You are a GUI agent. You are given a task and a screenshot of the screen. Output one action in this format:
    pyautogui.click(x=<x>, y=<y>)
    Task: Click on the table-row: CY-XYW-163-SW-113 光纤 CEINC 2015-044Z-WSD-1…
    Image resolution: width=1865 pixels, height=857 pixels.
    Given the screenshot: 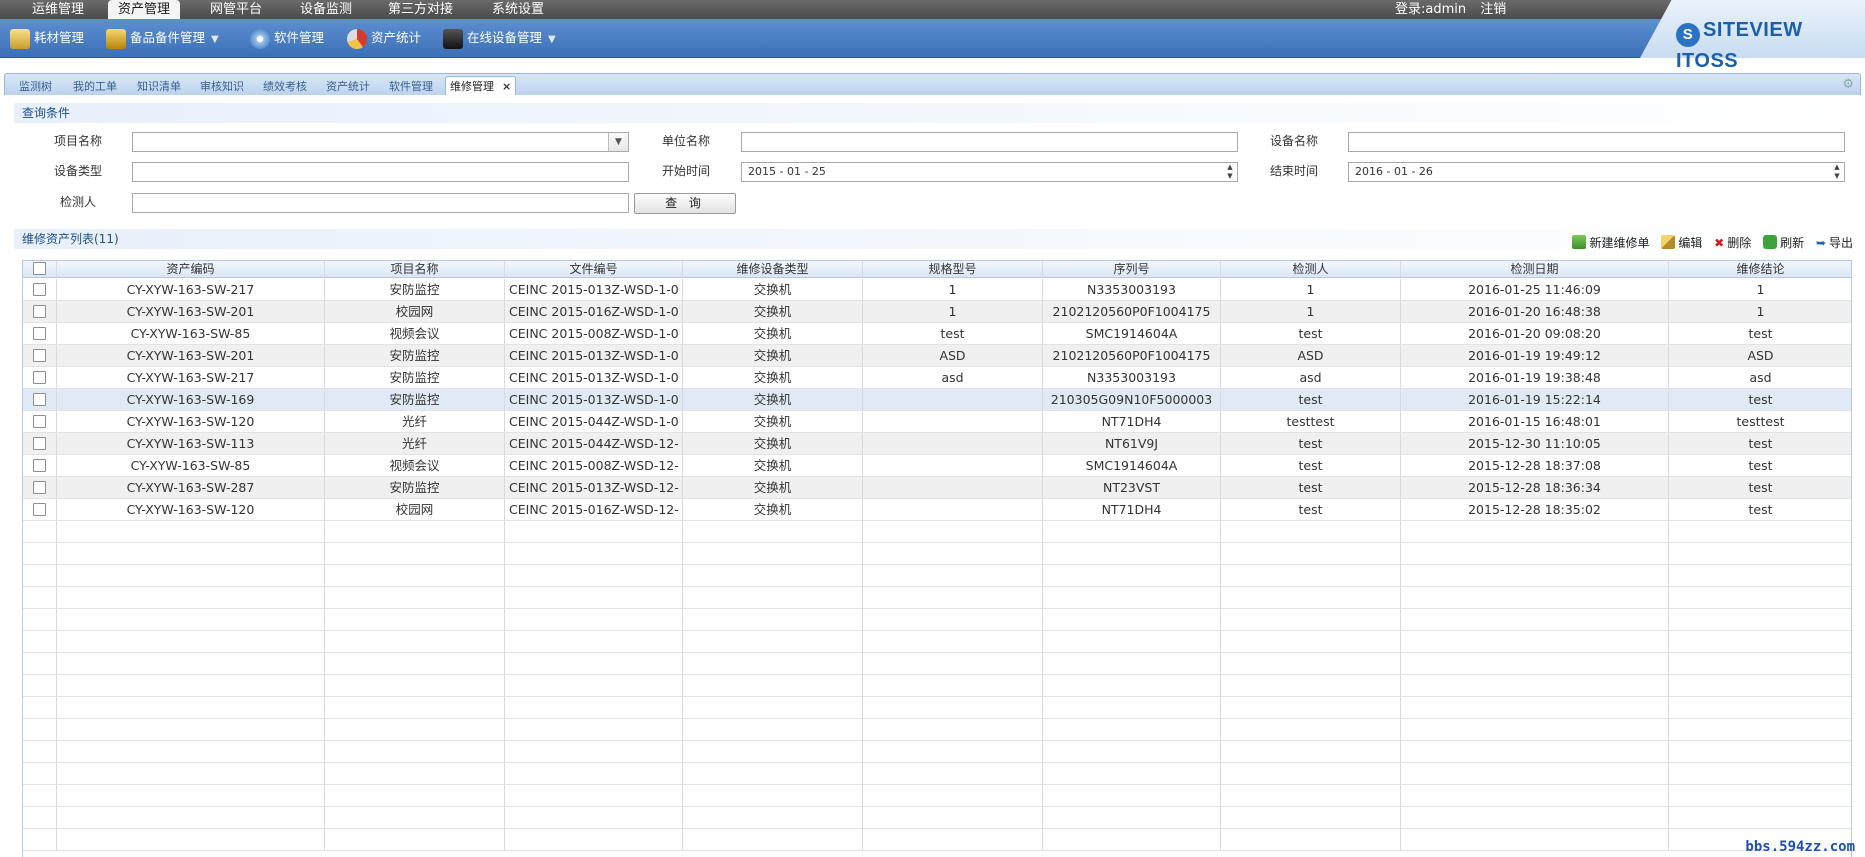 What is the action you would take?
    pyautogui.click(x=937, y=444)
    